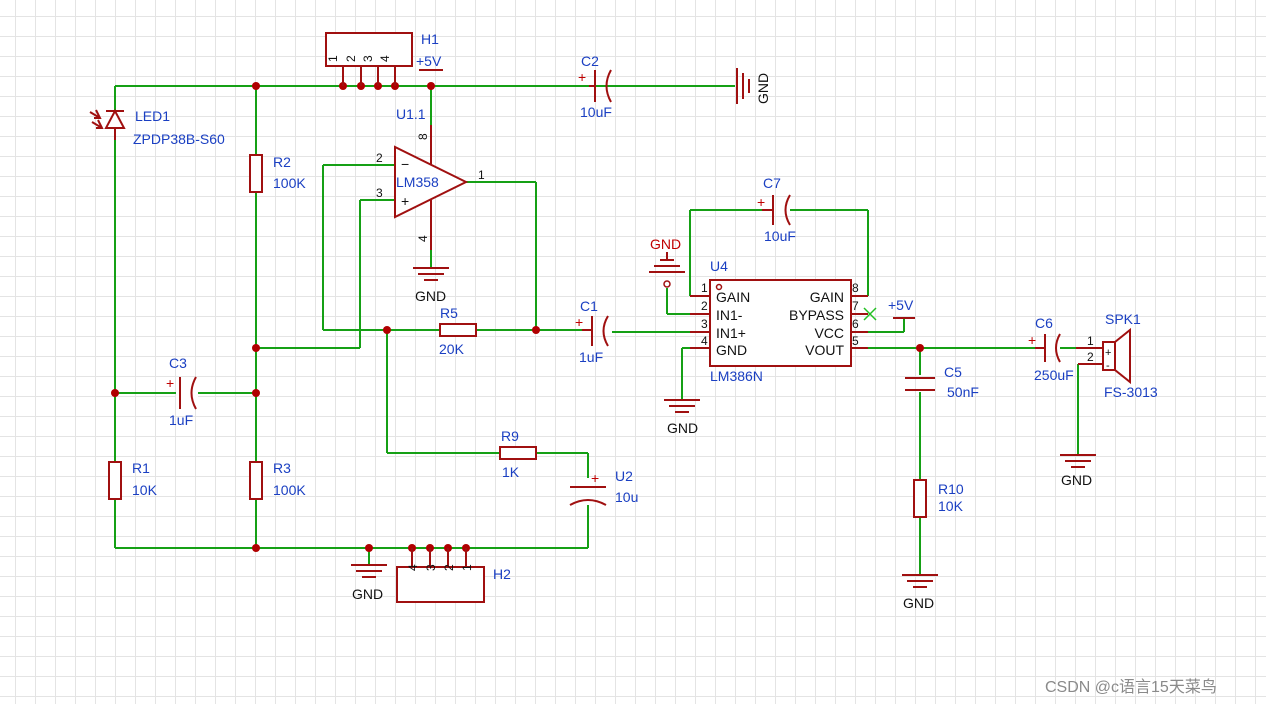 This screenshot has height=704, width=1266. What do you see at coordinates (289, 183) in the screenshot?
I see `r2-value: 100K` at bounding box center [289, 183].